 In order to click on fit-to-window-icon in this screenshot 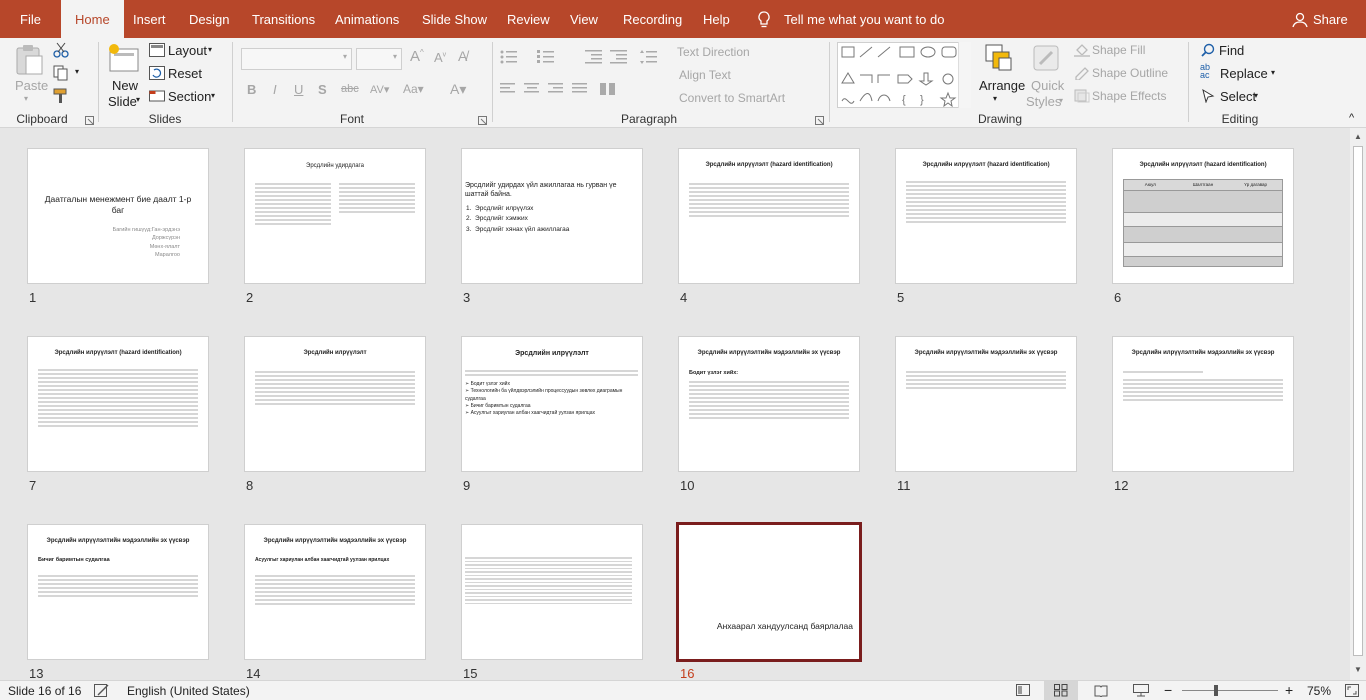, I will do `click(1352, 690)`.